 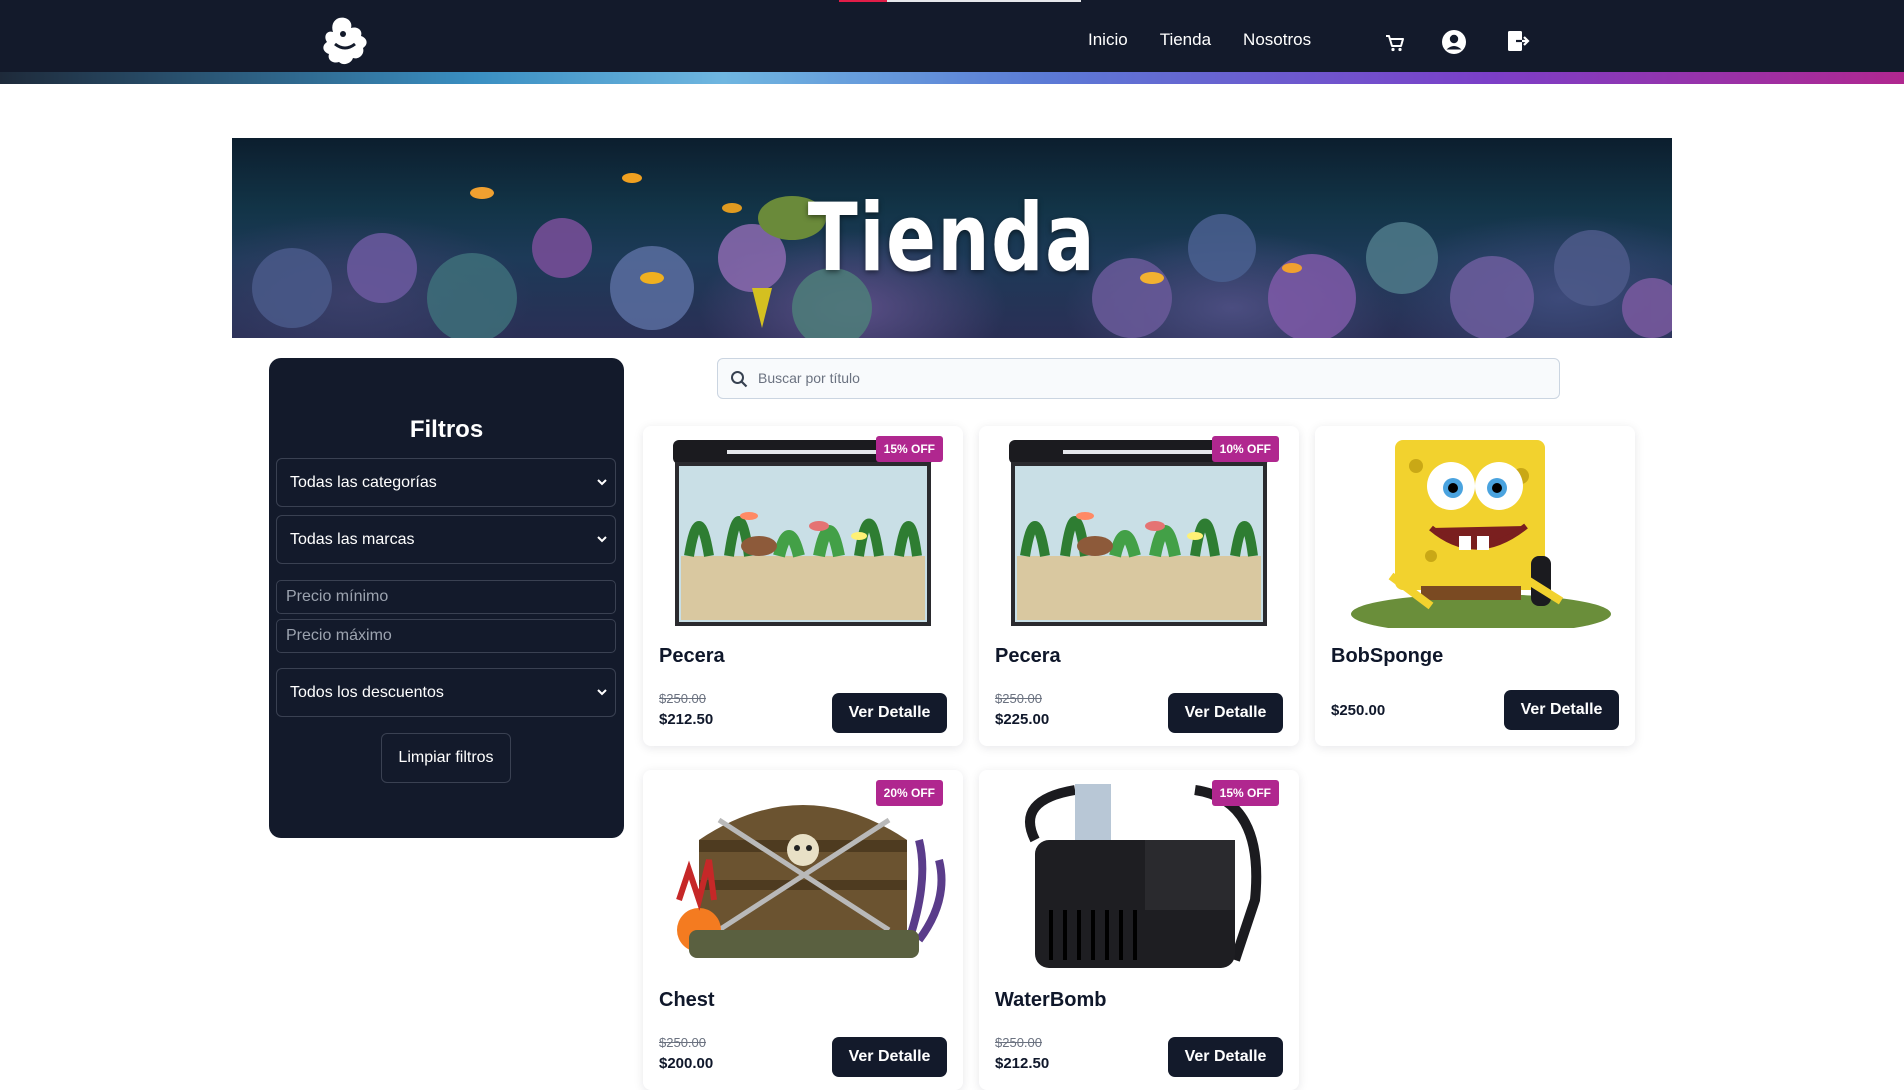 I want to click on product-price: $200.00, so click(x=686, y=1063).